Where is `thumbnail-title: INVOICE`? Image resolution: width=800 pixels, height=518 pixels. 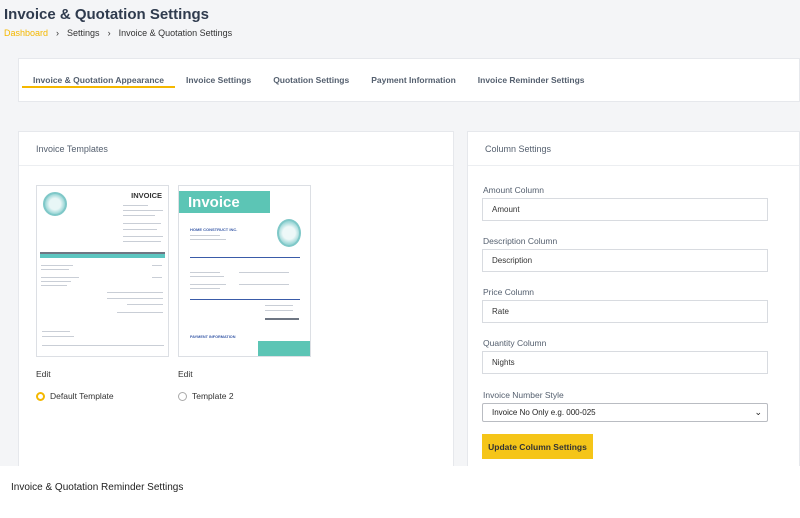
thumbnail-title: INVOICE is located at coordinates (146, 195).